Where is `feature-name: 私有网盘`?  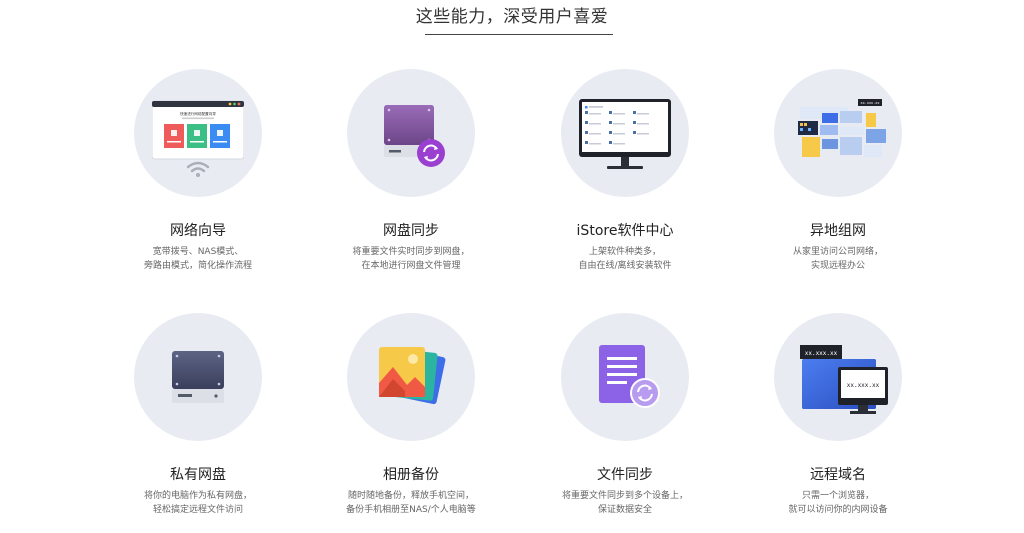
feature-name: 私有网盘 is located at coordinates (198, 475).